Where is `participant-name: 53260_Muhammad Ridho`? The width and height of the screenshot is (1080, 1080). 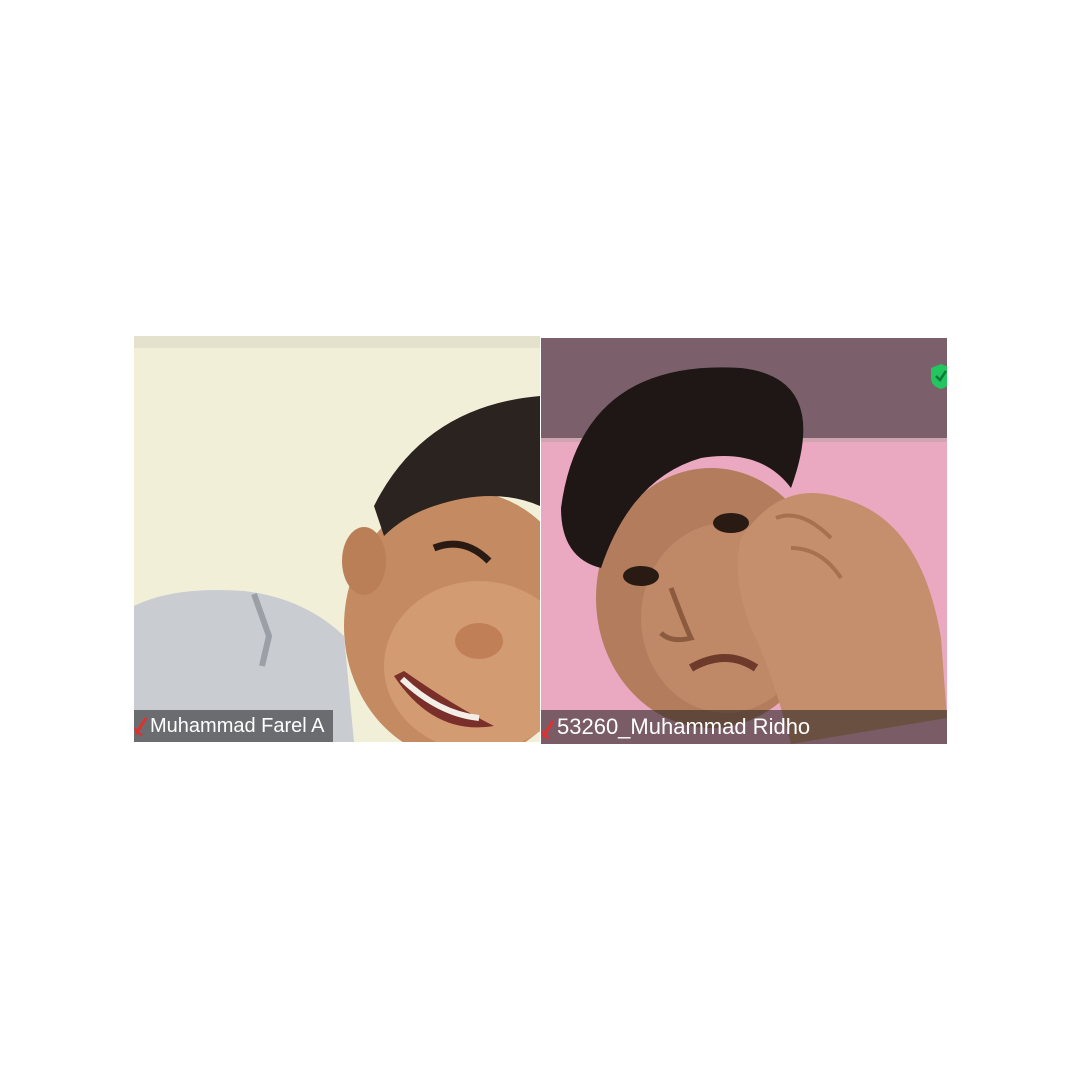
participant-name: 53260_Muhammad Ridho is located at coordinates (684, 726).